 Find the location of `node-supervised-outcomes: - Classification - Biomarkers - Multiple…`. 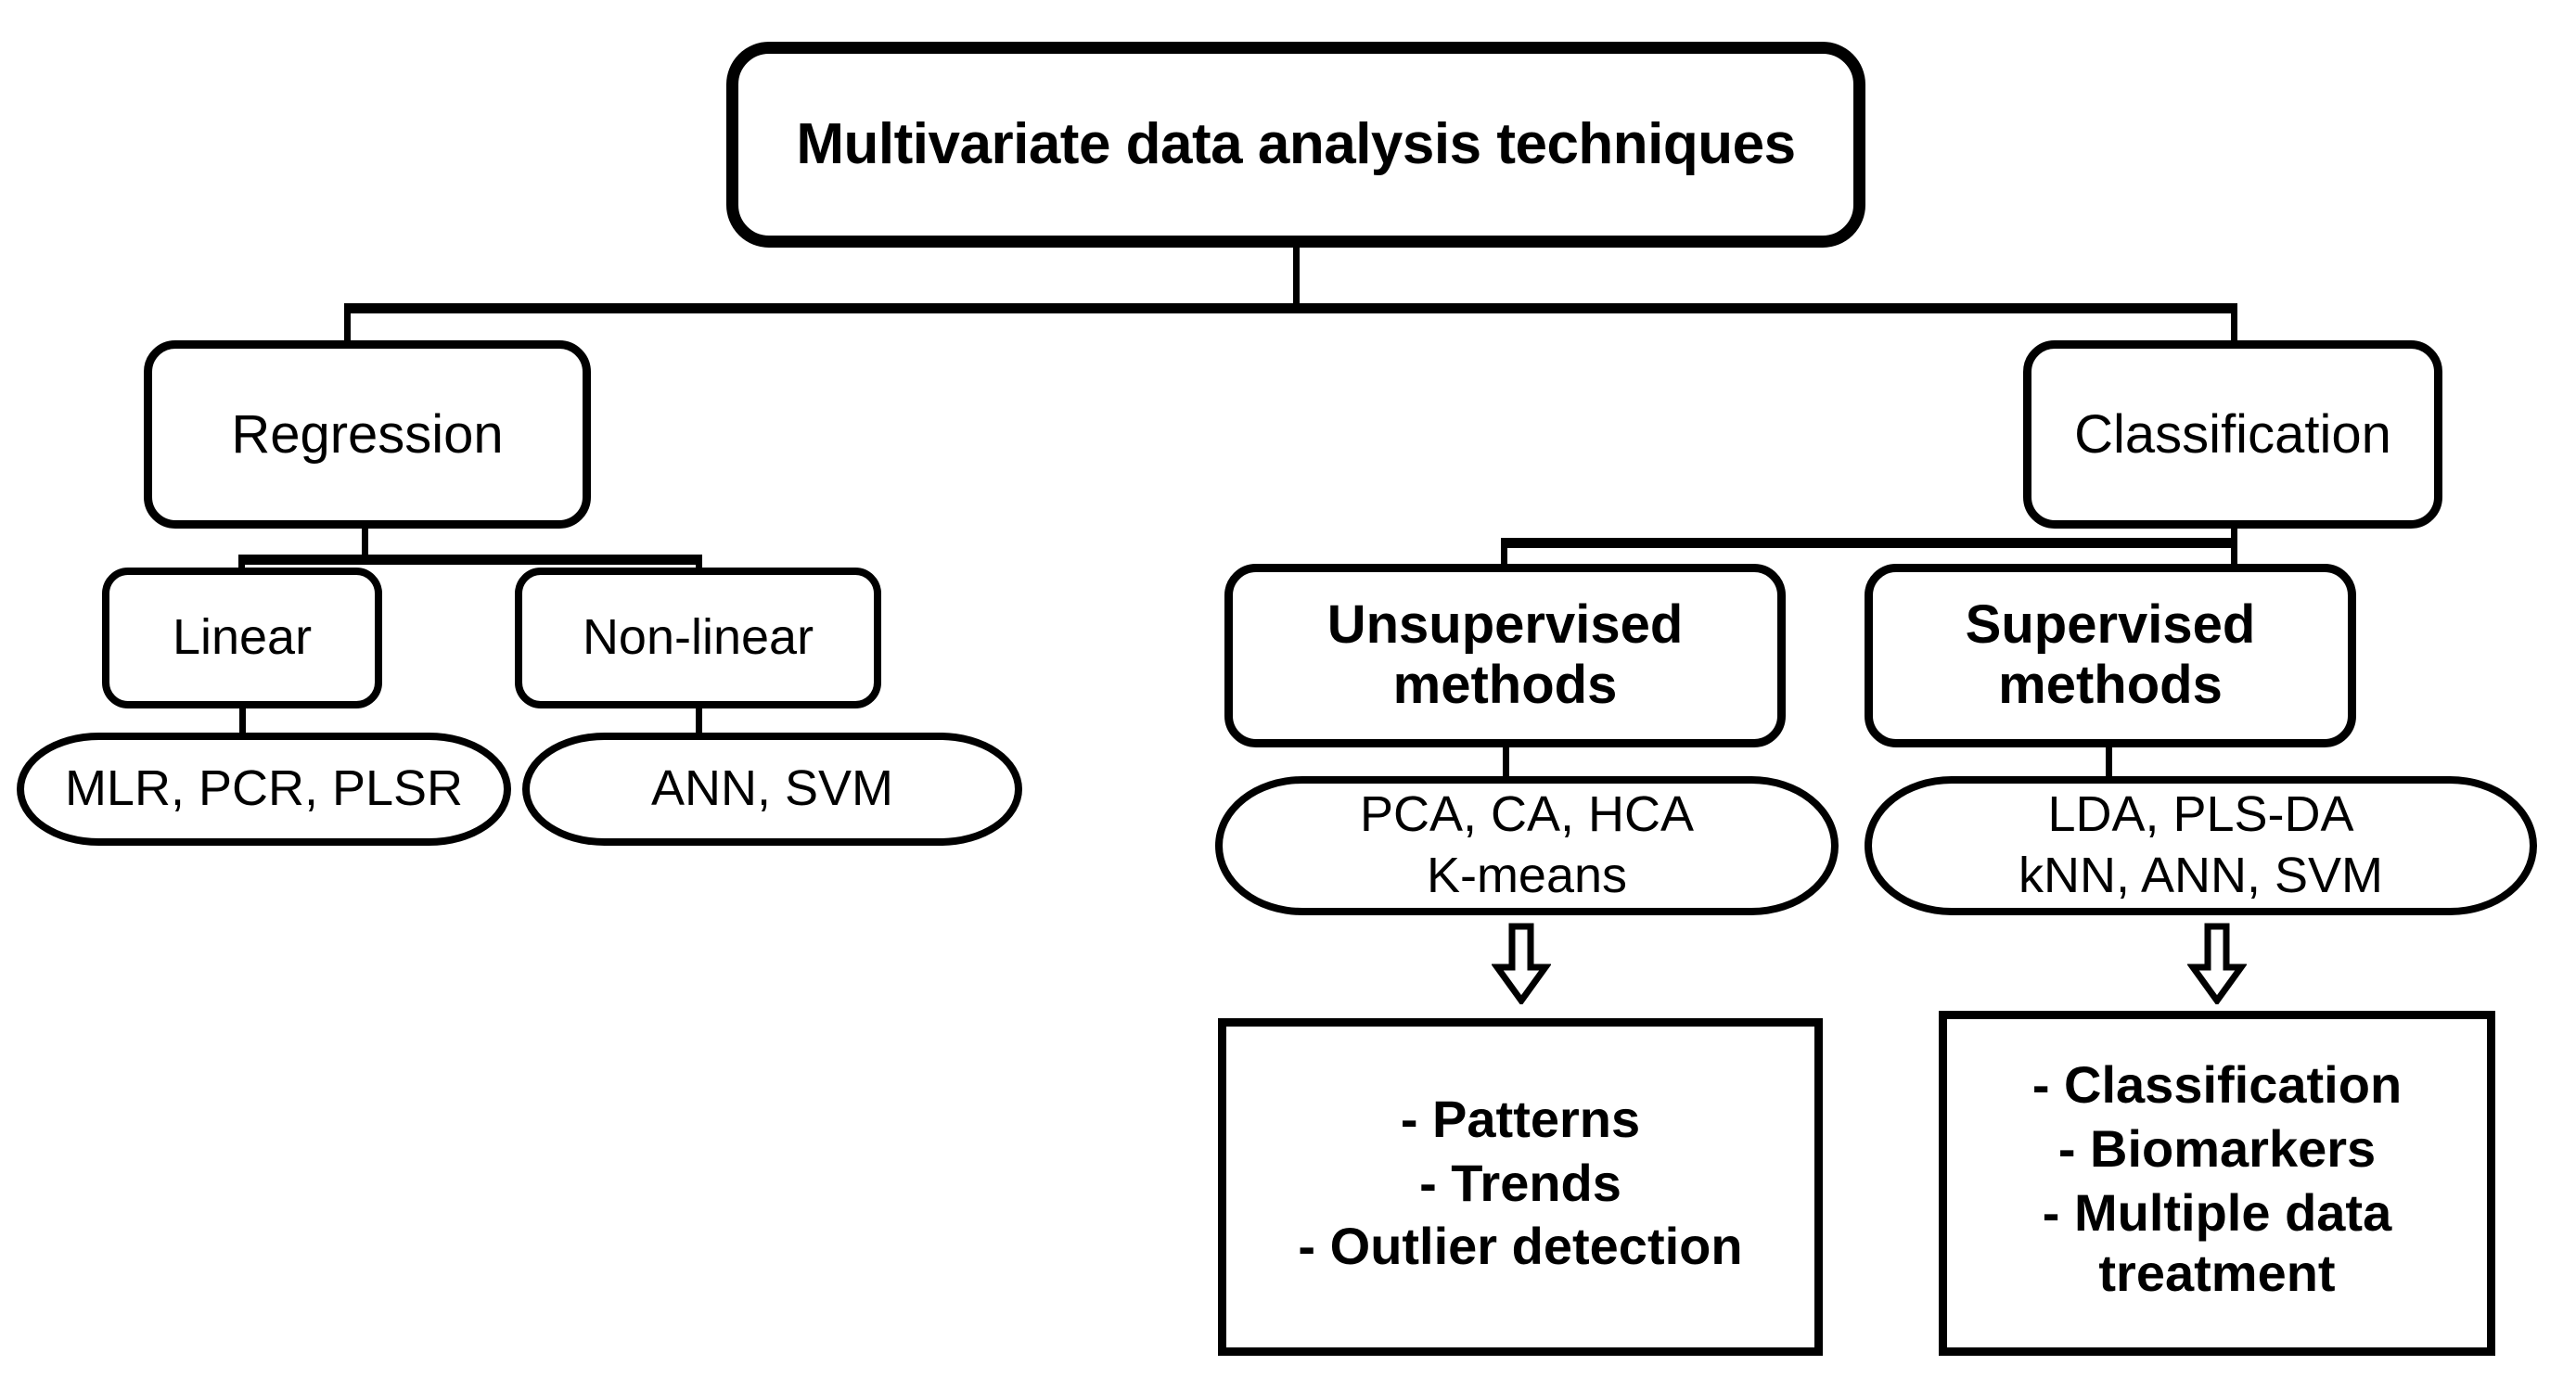

node-supervised-outcomes: - Classification - Biomarkers - Multiple… is located at coordinates (2217, 1183).